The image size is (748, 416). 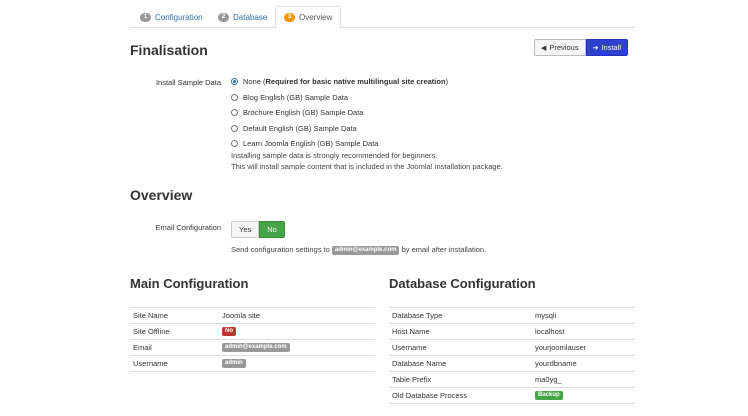 I want to click on config-value: ma0yg_, so click(x=583, y=379).